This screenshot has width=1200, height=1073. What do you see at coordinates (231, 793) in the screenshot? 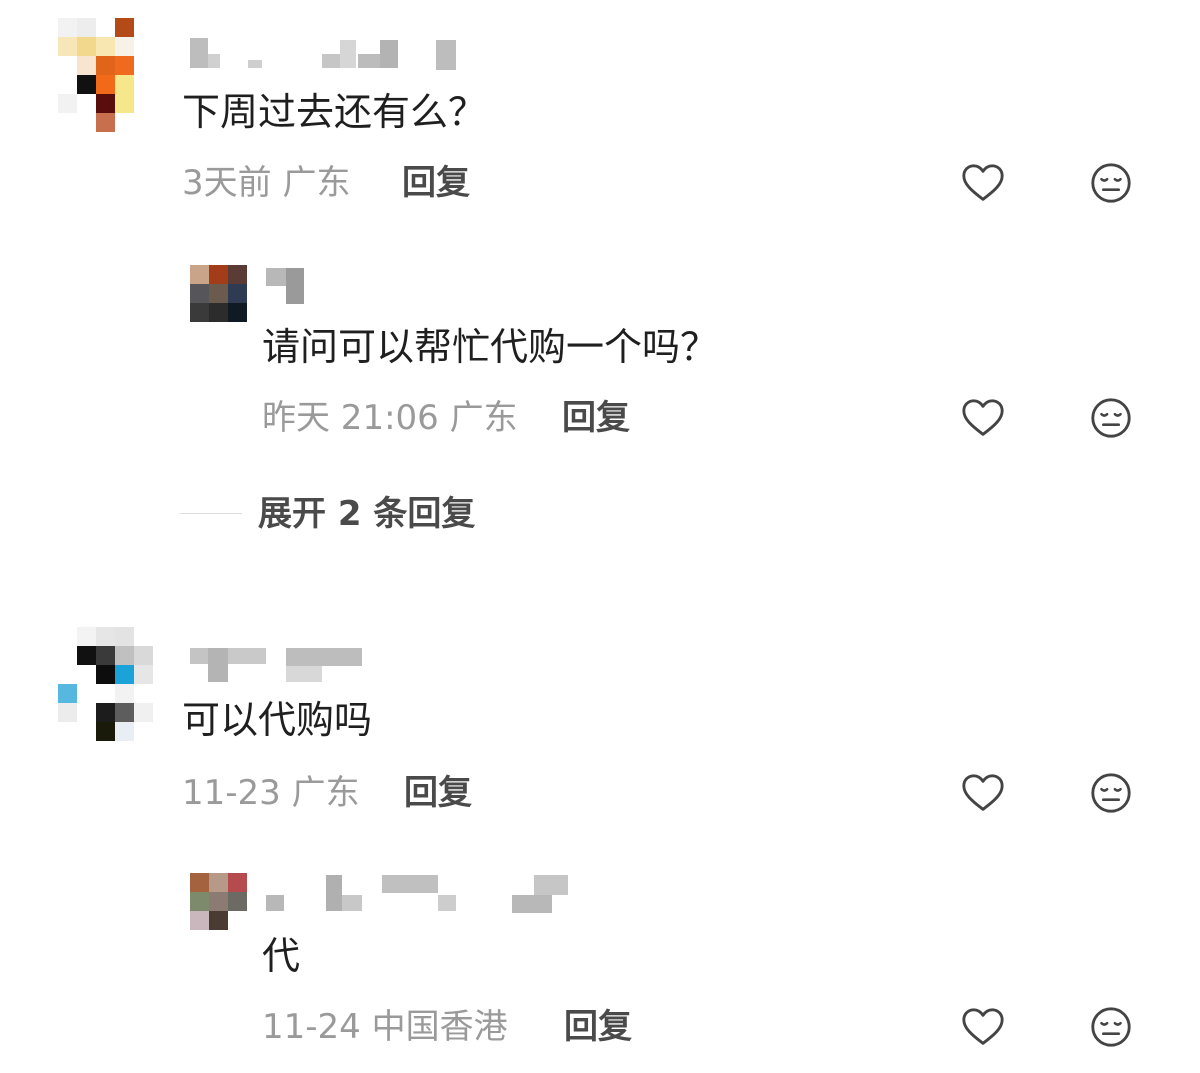
I see `comment-time: 11-23` at bounding box center [231, 793].